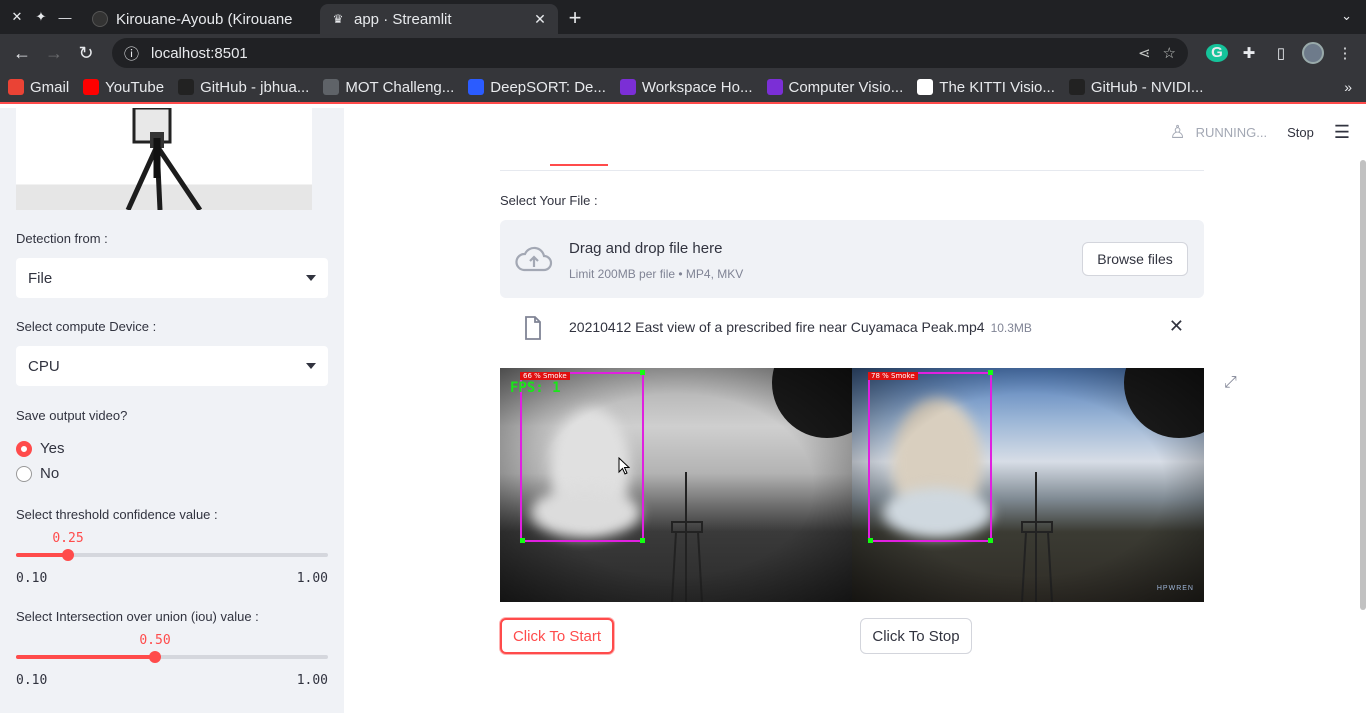 This screenshot has height=713, width=1366. Describe the element at coordinates (22, 53) in the screenshot. I see `back-arrow-icon: ←` at that location.